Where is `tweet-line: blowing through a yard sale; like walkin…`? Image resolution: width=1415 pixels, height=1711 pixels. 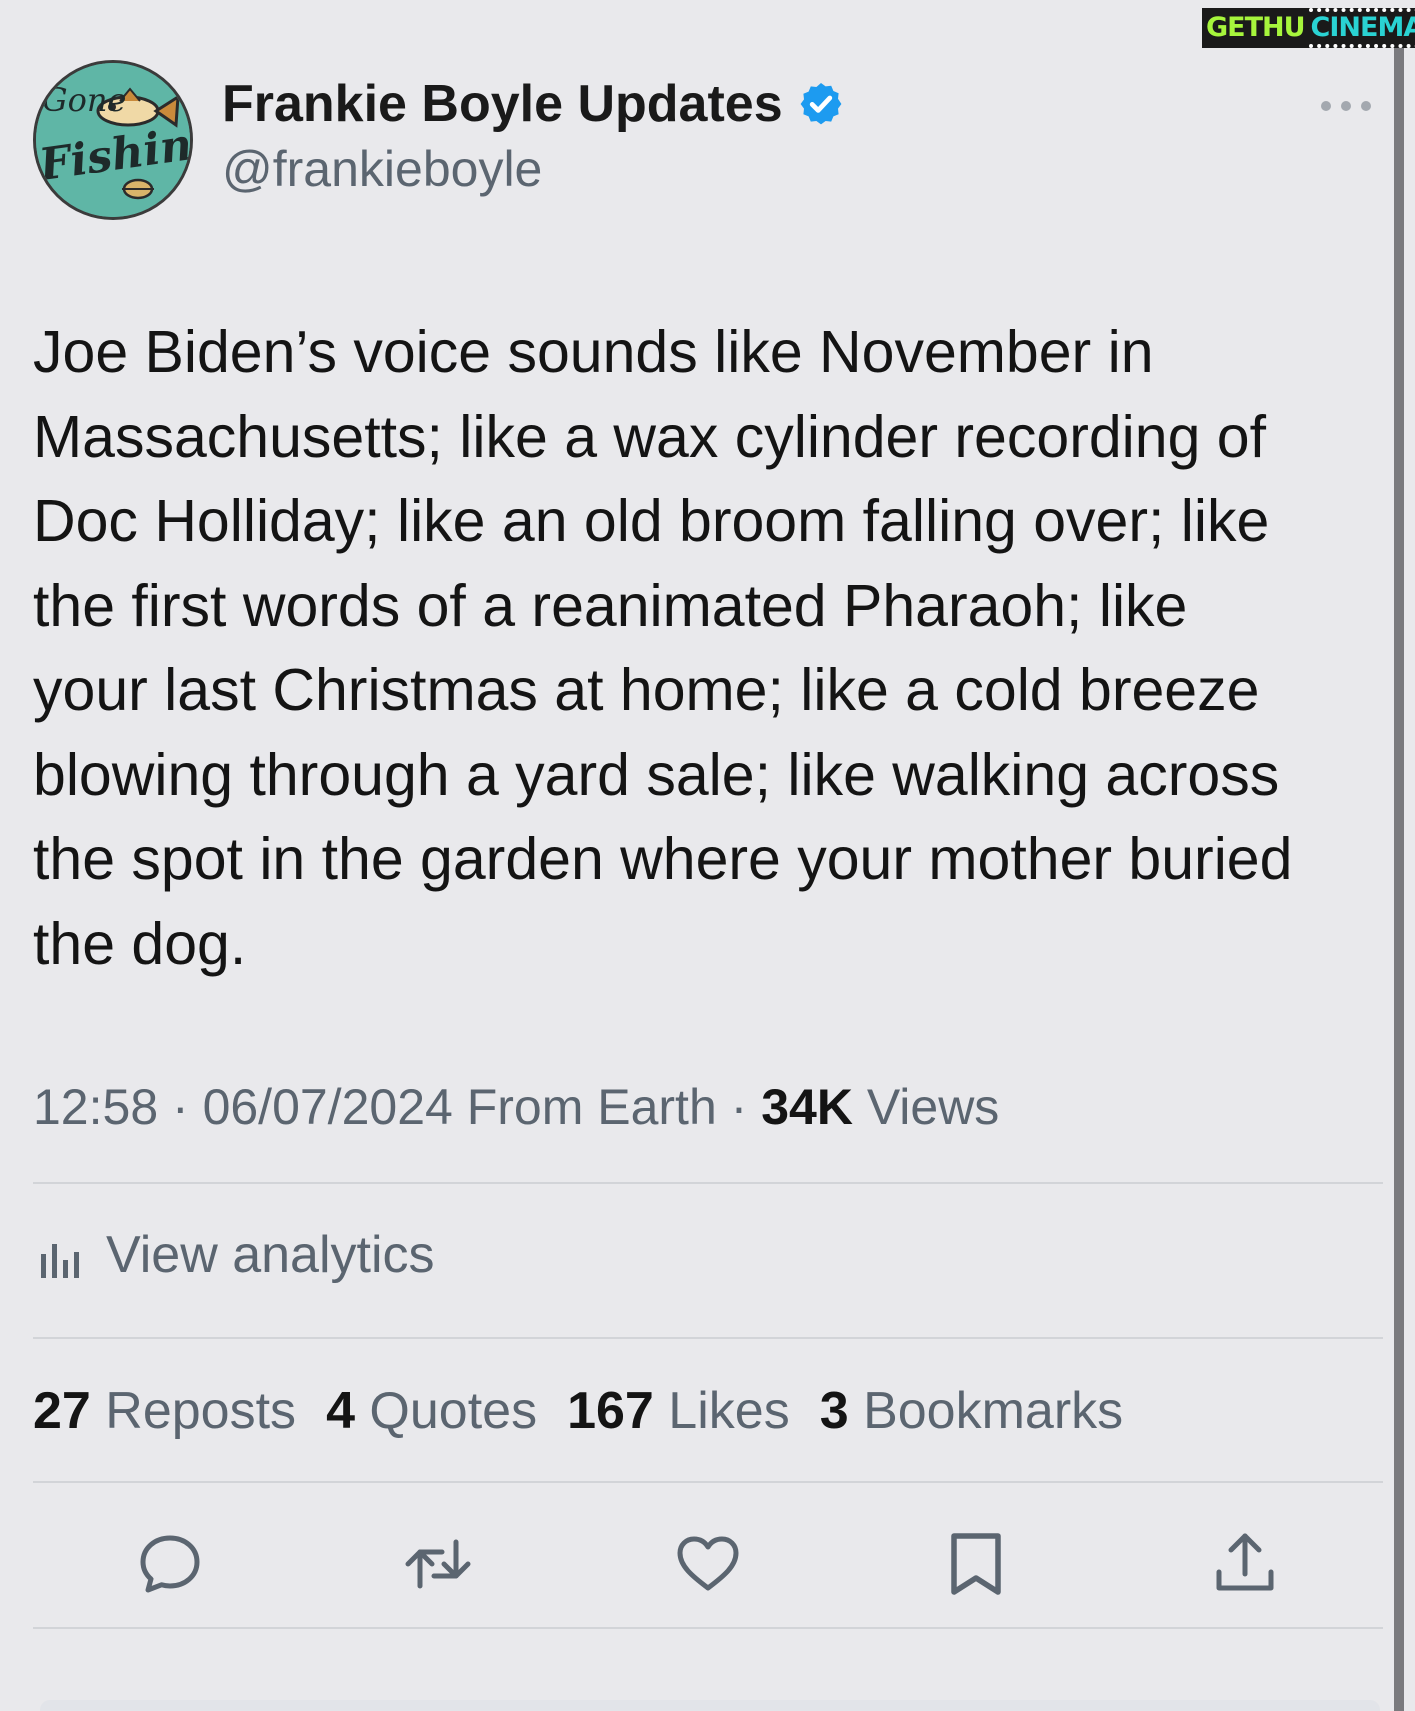 tweet-line: blowing through a yard sale; like walkin… is located at coordinates (656, 774).